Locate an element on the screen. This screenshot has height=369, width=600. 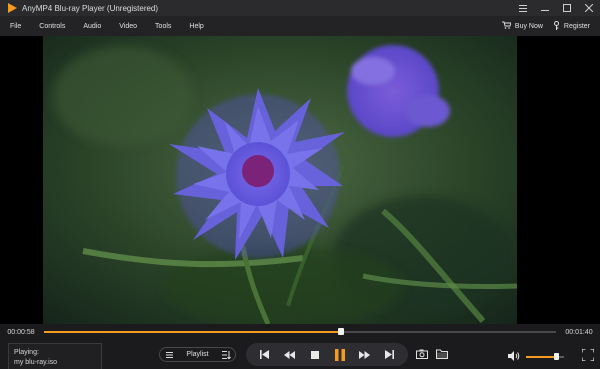
control-bar: Playing: my blu-ray.iso Playlist is located at coordinates (300, 354).